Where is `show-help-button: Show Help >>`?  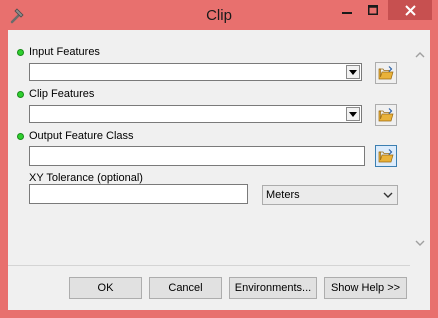 show-help-button: Show Help >> is located at coordinates (365, 288).